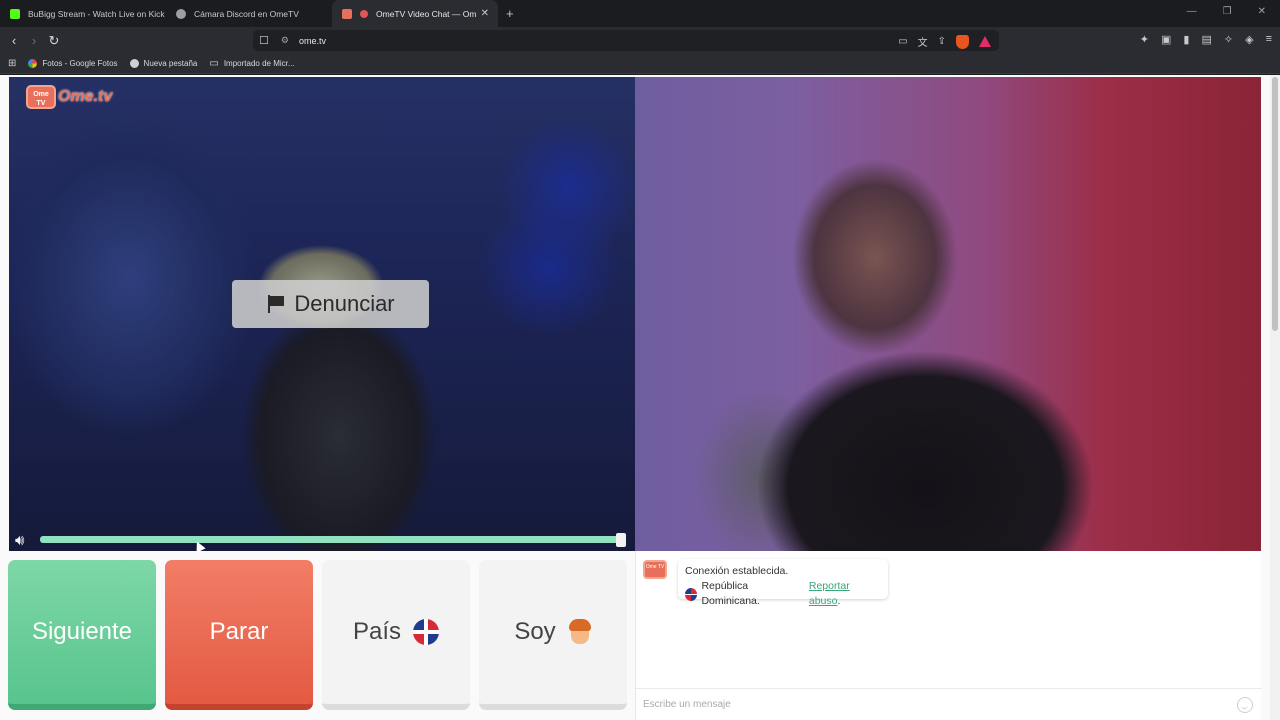 This screenshot has width=1280, height=720. What do you see at coordinates (737, 571) in the screenshot?
I see `connection-status: Conexión establecida.` at bounding box center [737, 571].